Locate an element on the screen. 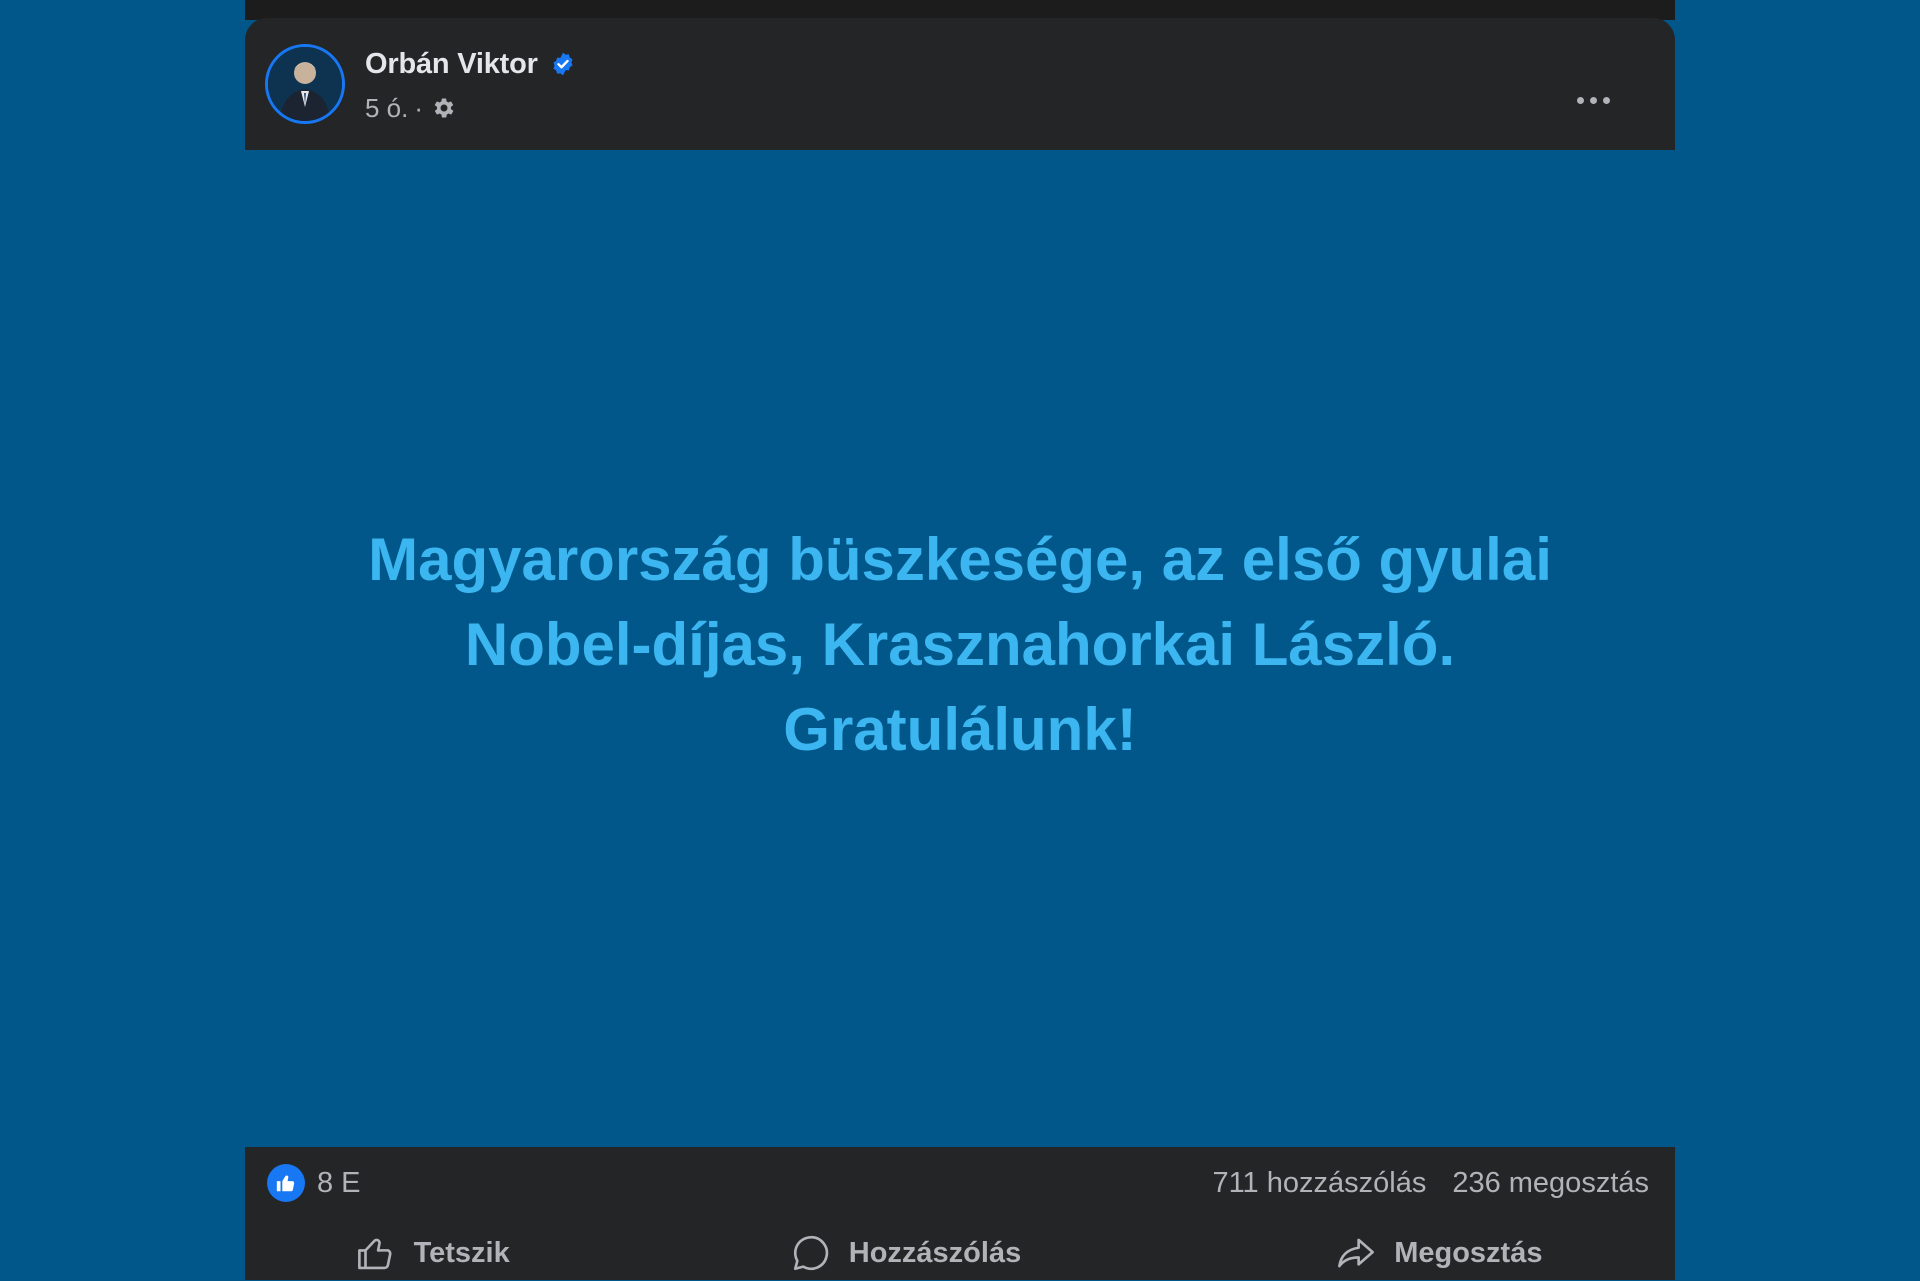  post-text-line: Gratulálunk! is located at coordinates (960, 729).